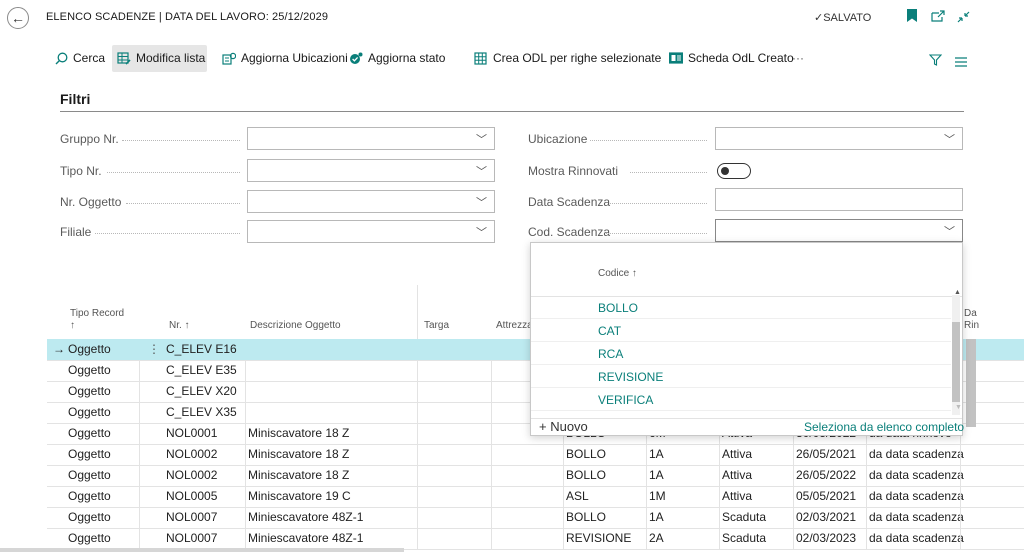  I want to click on edit-list-icon, so click(124, 58).